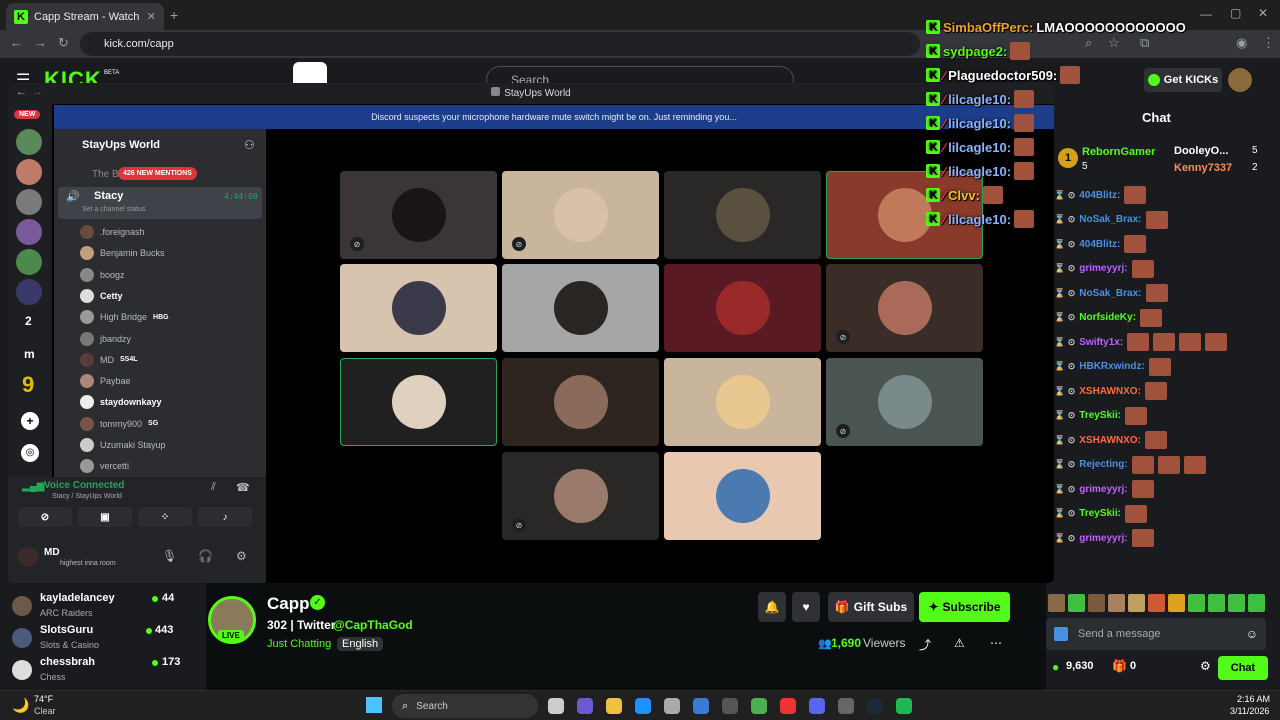 The height and width of the screenshot is (720, 1280). I want to click on discord-back-icon: ←, so click(21, 92).